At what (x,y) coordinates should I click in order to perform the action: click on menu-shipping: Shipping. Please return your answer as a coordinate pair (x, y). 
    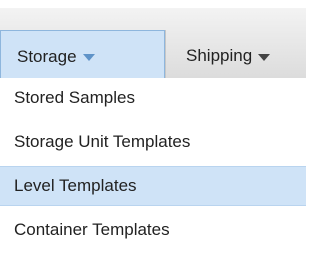
    Looking at the image, I should click on (235, 56).